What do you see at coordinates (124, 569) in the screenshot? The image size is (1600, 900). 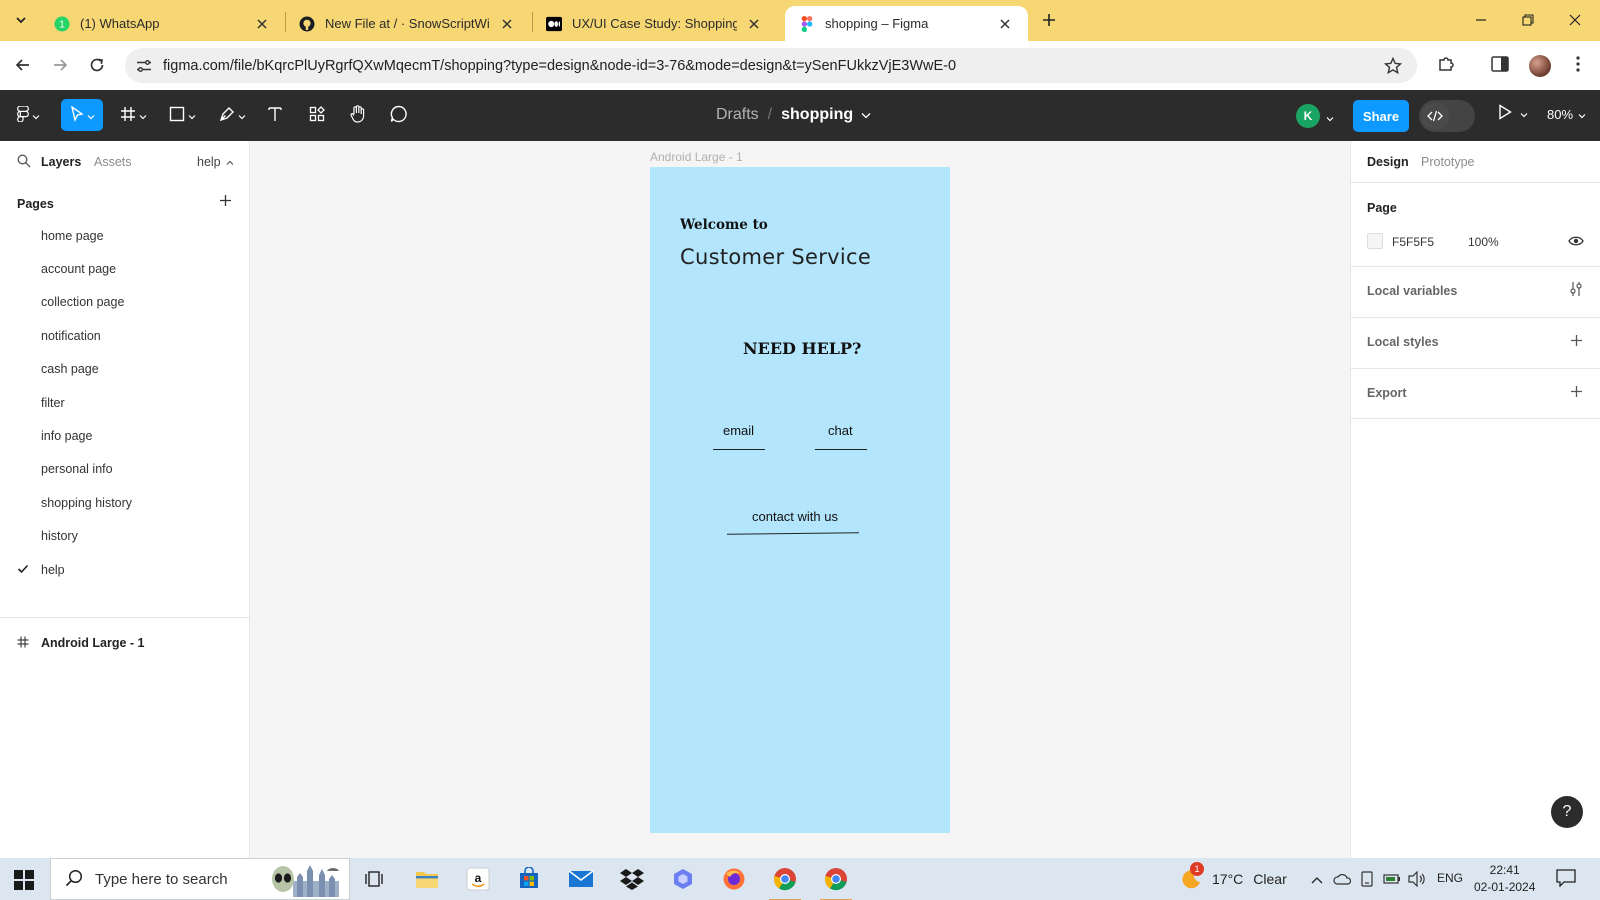 I see `page-item-help: help` at bounding box center [124, 569].